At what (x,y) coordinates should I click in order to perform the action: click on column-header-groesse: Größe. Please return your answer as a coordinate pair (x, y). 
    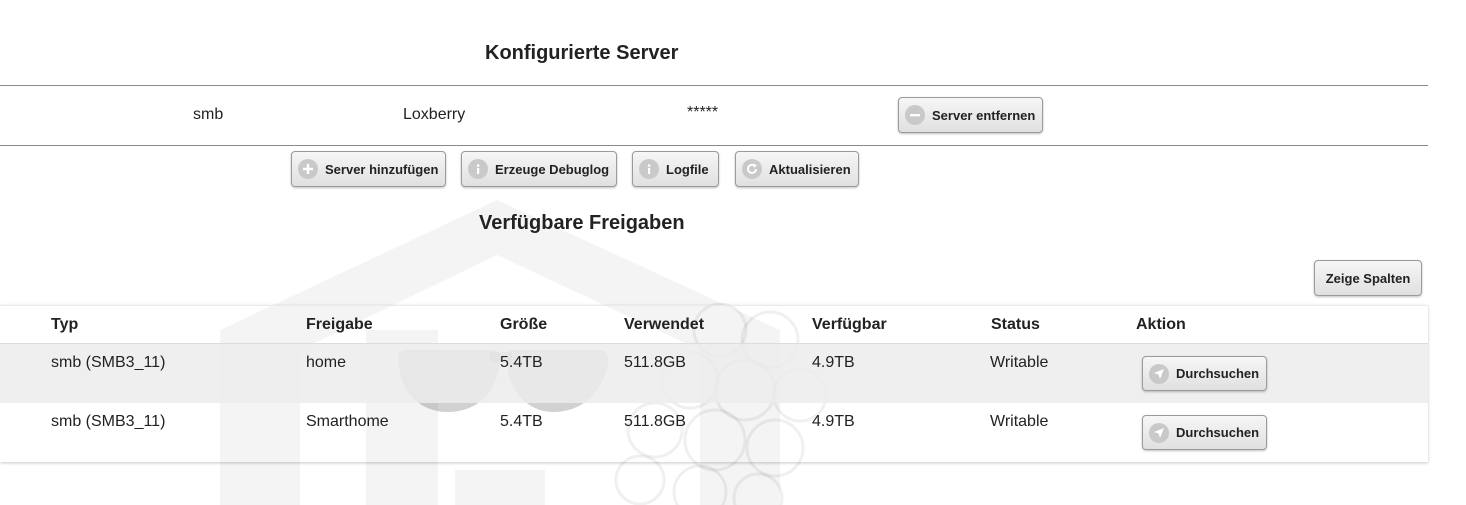
    Looking at the image, I should click on (524, 324).